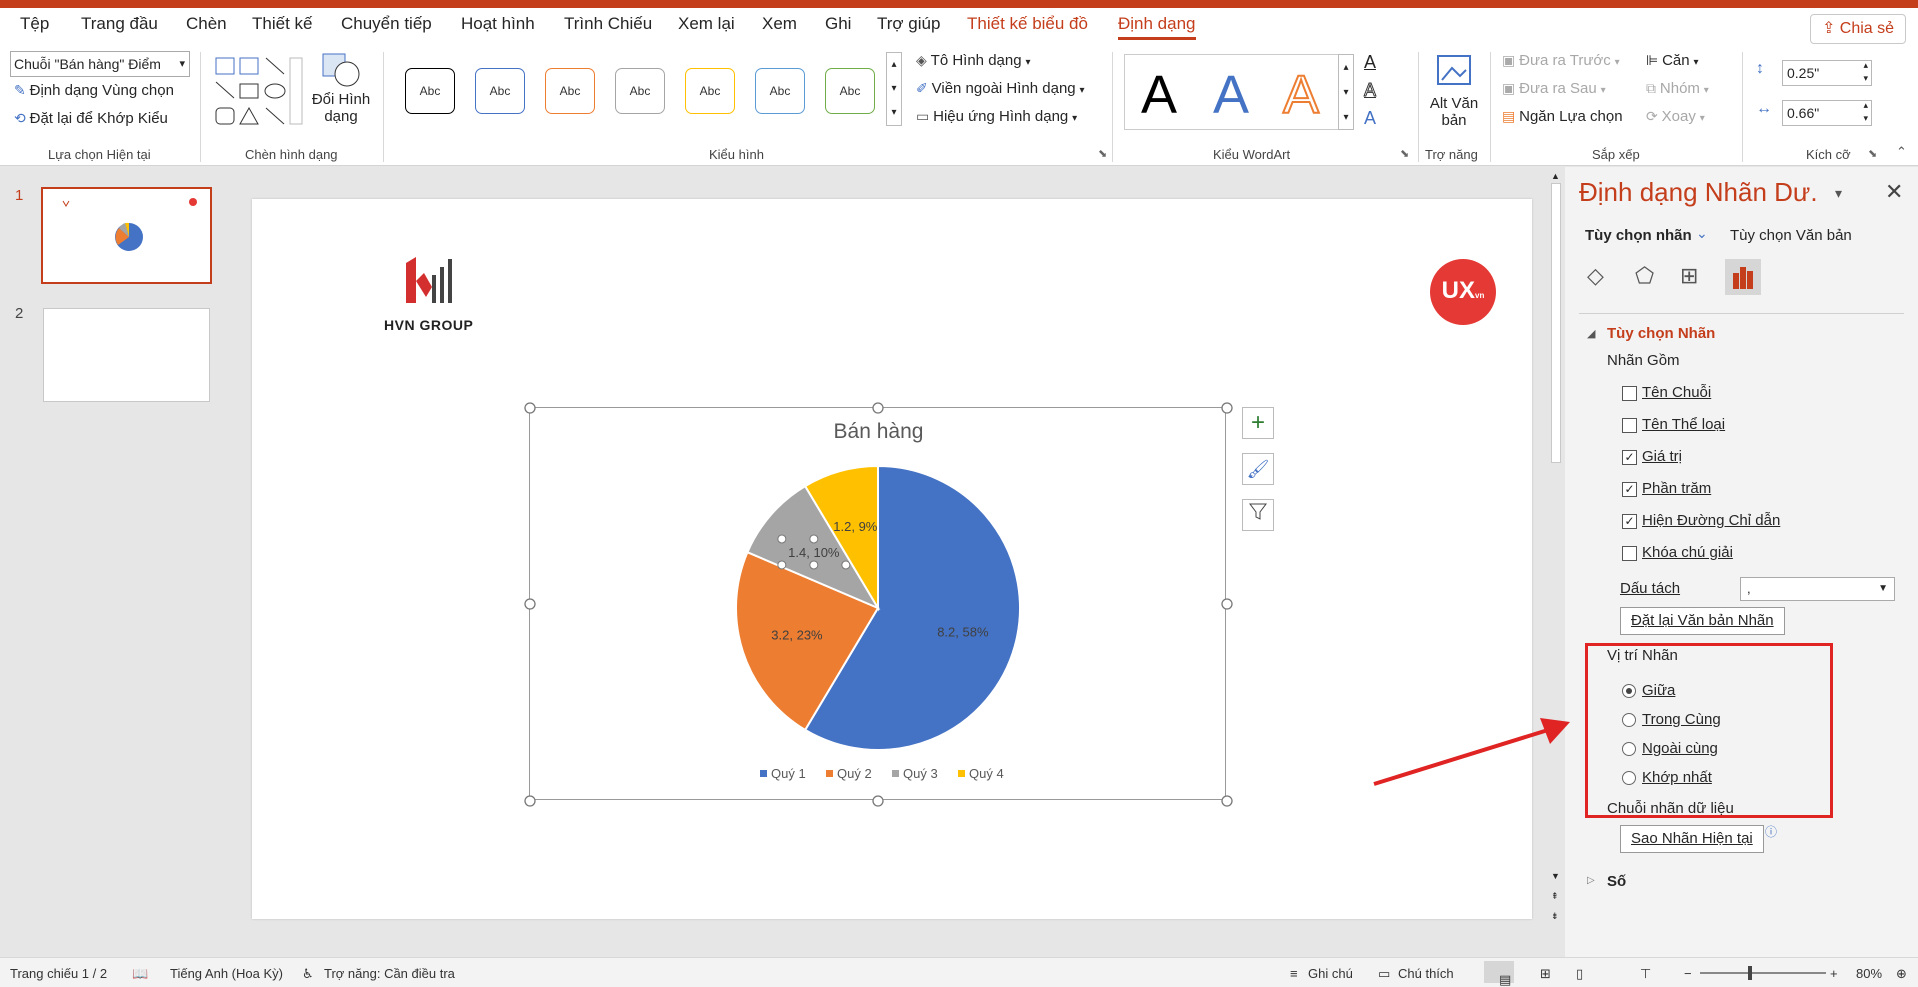 The height and width of the screenshot is (987, 1918). Describe the element at coordinates (1616, 881) in the screenshot. I see `section-number: Số` at that location.